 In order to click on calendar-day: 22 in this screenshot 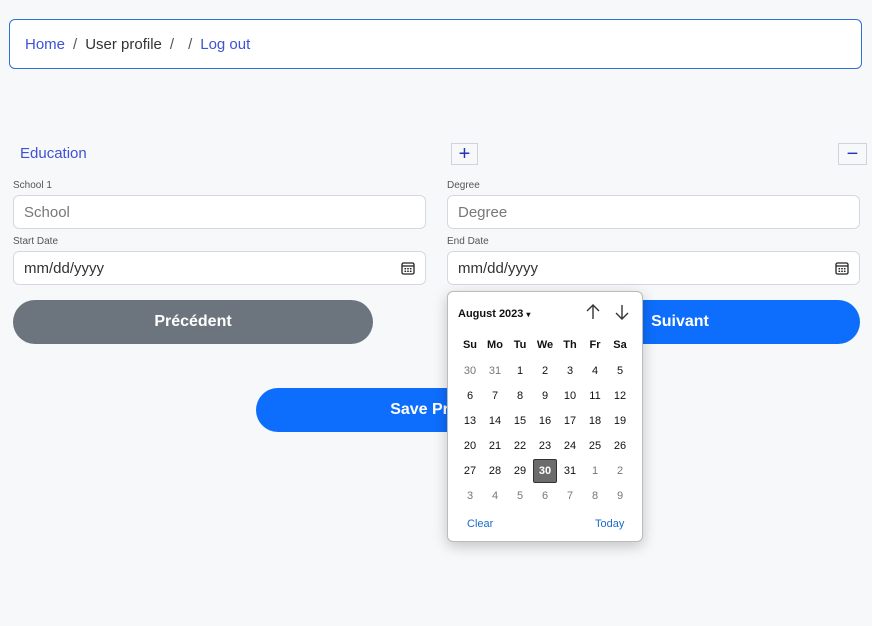, I will do `click(520, 446)`.